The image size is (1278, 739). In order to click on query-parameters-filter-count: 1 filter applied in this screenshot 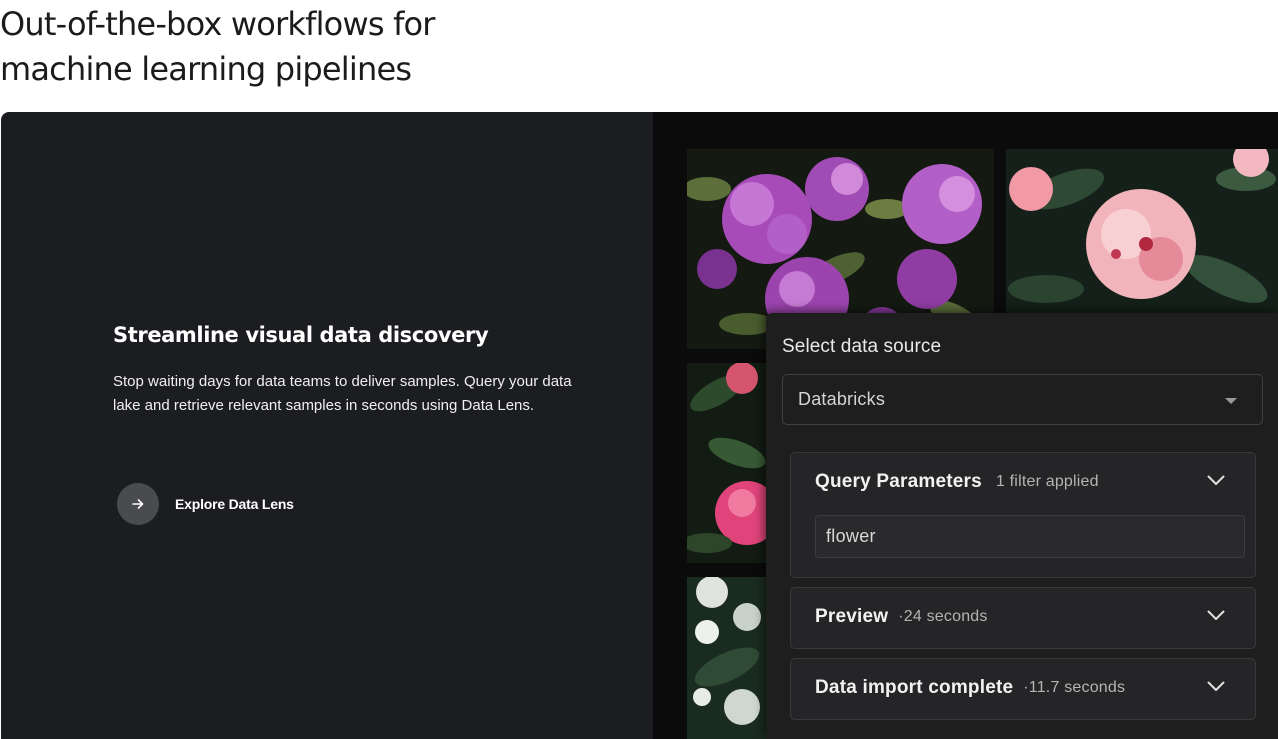, I will do `click(1047, 481)`.